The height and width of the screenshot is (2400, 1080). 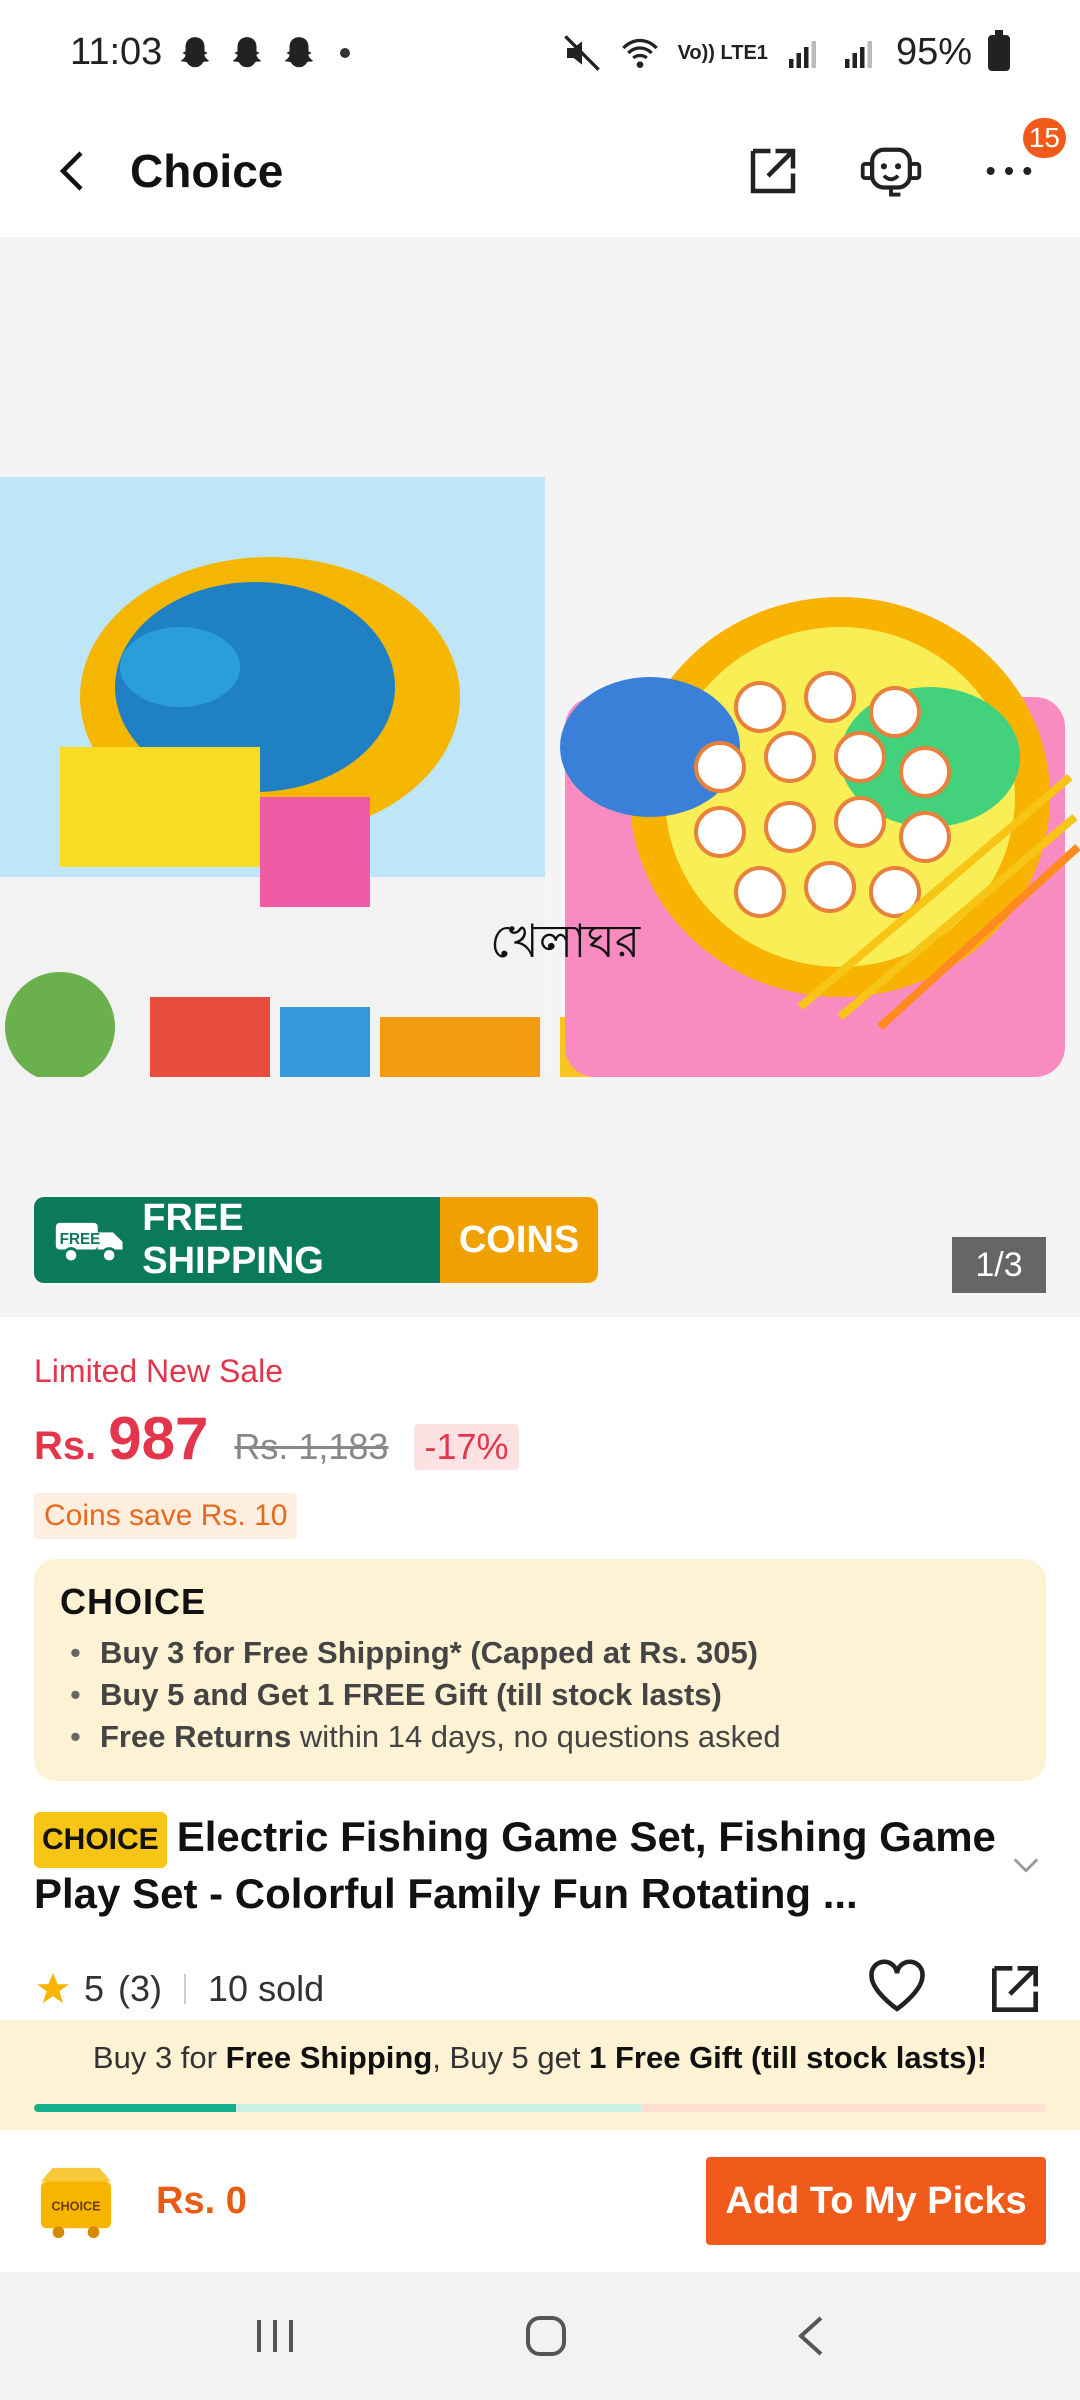 I want to click on recent-apps-icon, so click(x=275, y=2336).